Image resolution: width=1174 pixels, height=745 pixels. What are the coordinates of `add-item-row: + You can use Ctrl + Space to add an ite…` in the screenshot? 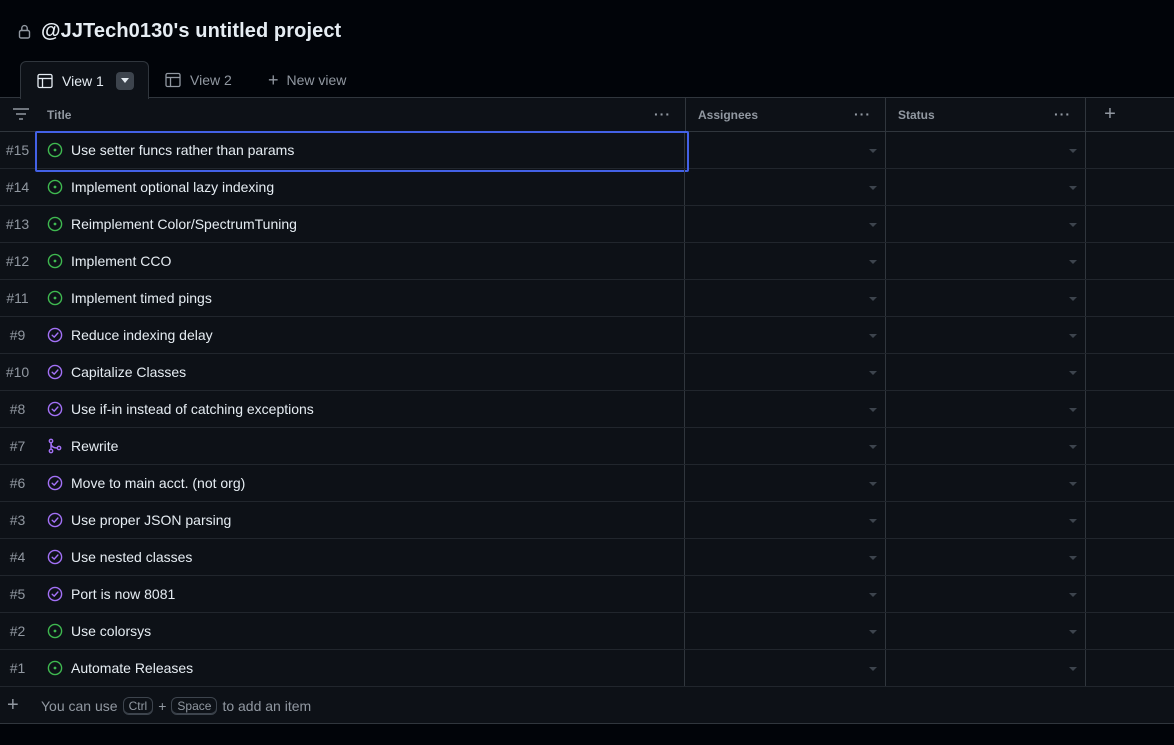 It's located at (587, 706).